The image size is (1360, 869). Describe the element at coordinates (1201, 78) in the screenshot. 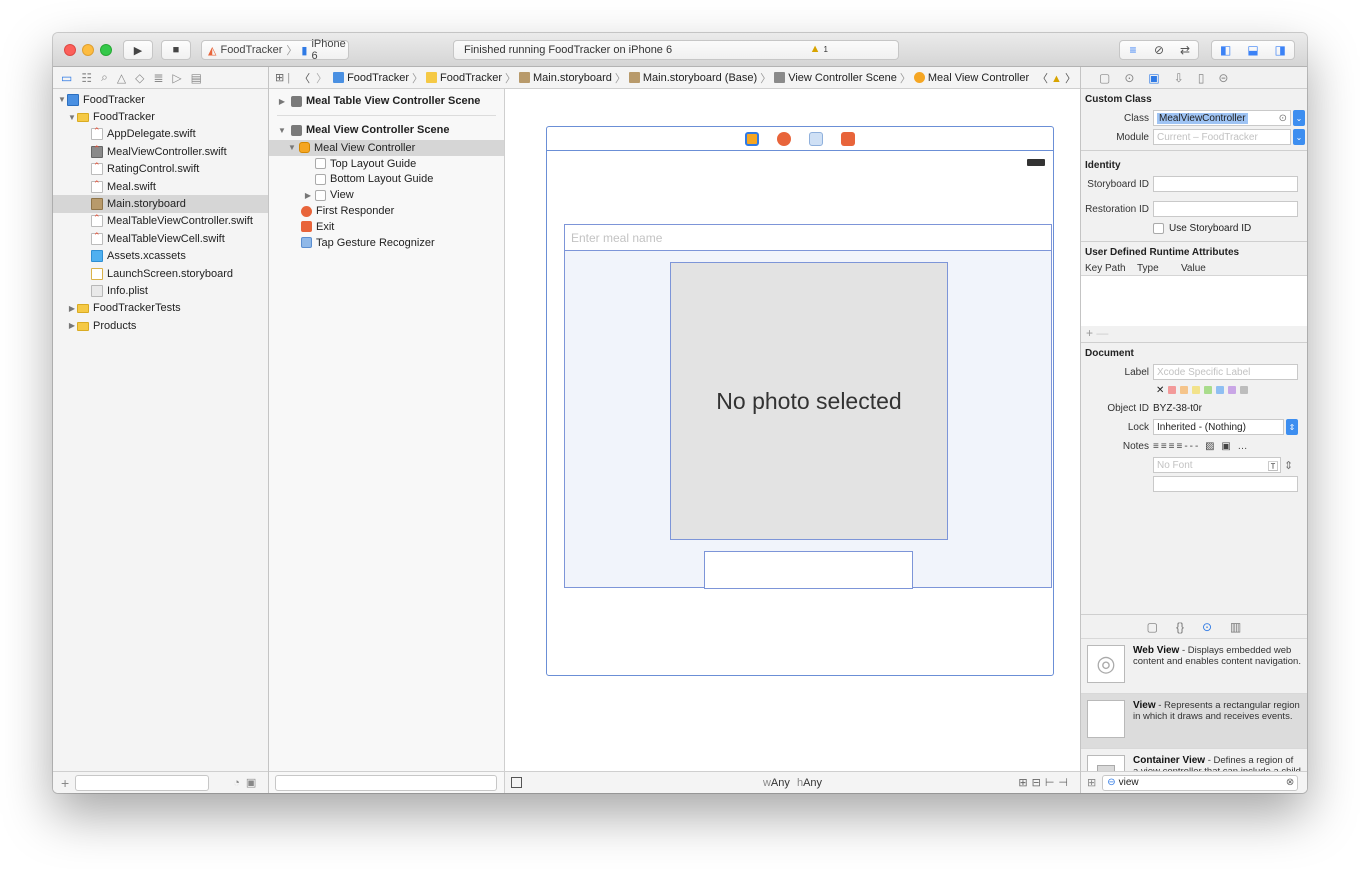

I see `size-inspector-icon: ▯` at that location.